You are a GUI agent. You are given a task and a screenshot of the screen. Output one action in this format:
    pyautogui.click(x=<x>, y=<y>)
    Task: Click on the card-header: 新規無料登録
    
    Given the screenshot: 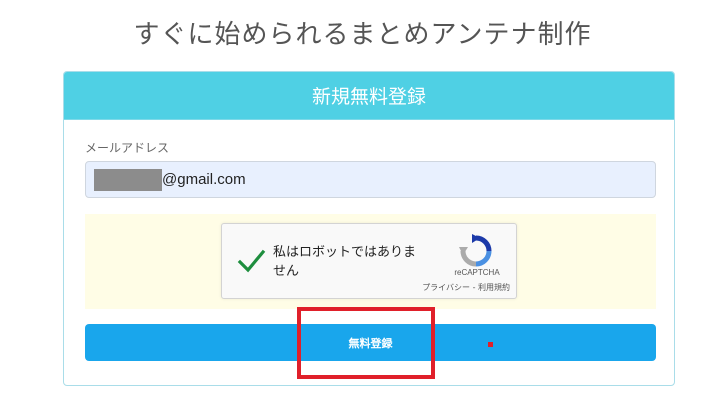 What is the action you would take?
    pyautogui.click(x=369, y=96)
    